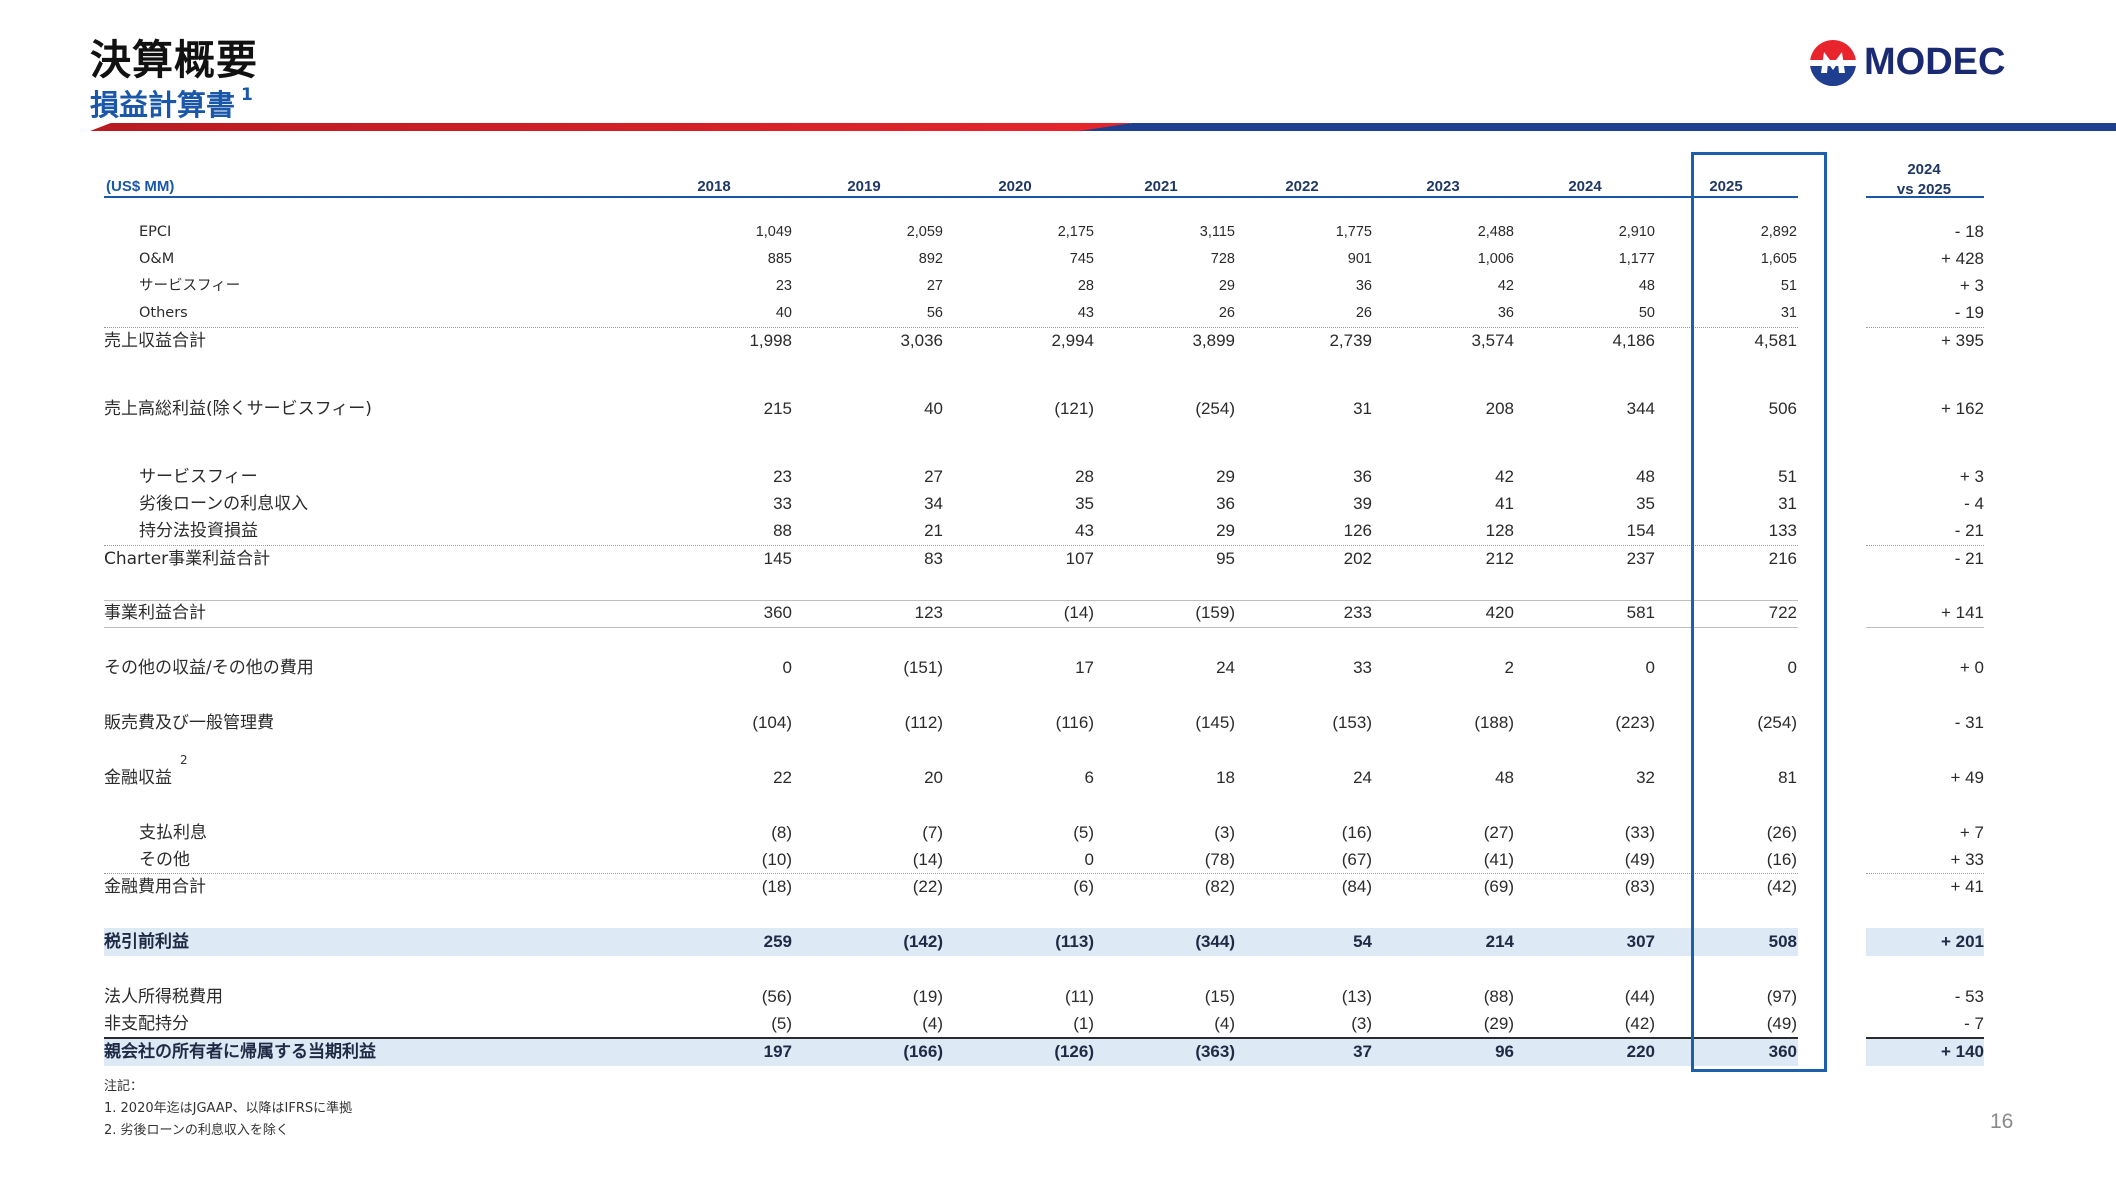 This screenshot has height=1190, width=2116. Describe the element at coordinates (787, 667) in the screenshot. I see `cell-2018: 0` at that location.